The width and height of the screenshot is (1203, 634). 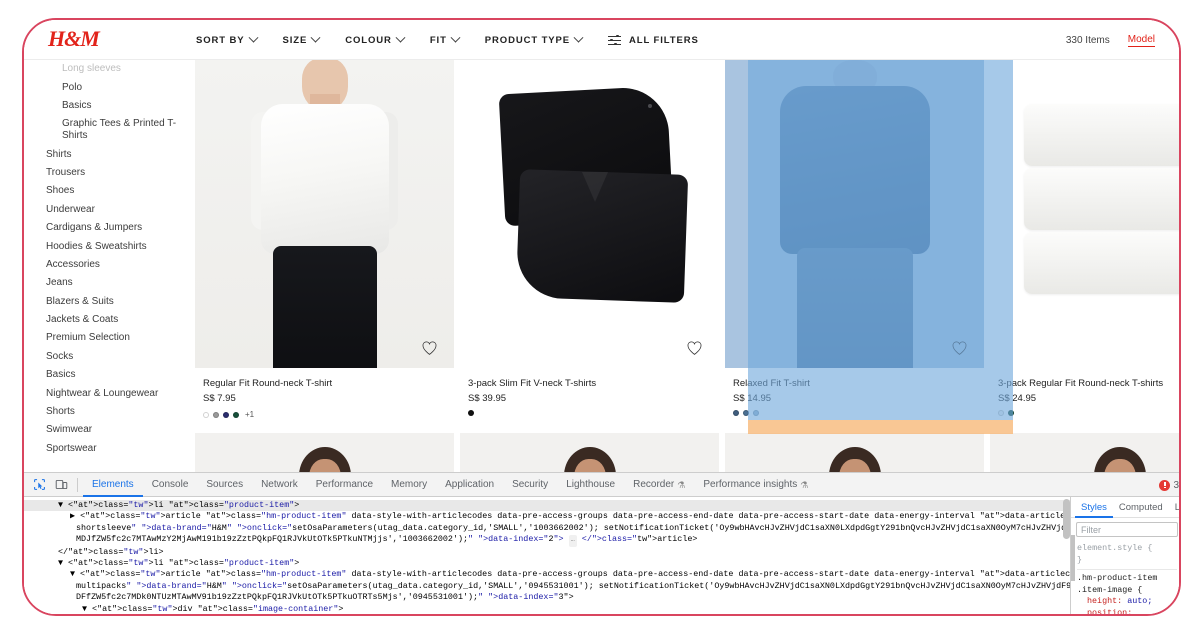 What do you see at coordinates (1094, 507) in the screenshot?
I see `styles-tab-styles: Styles` at bounding box center [1094, 507].